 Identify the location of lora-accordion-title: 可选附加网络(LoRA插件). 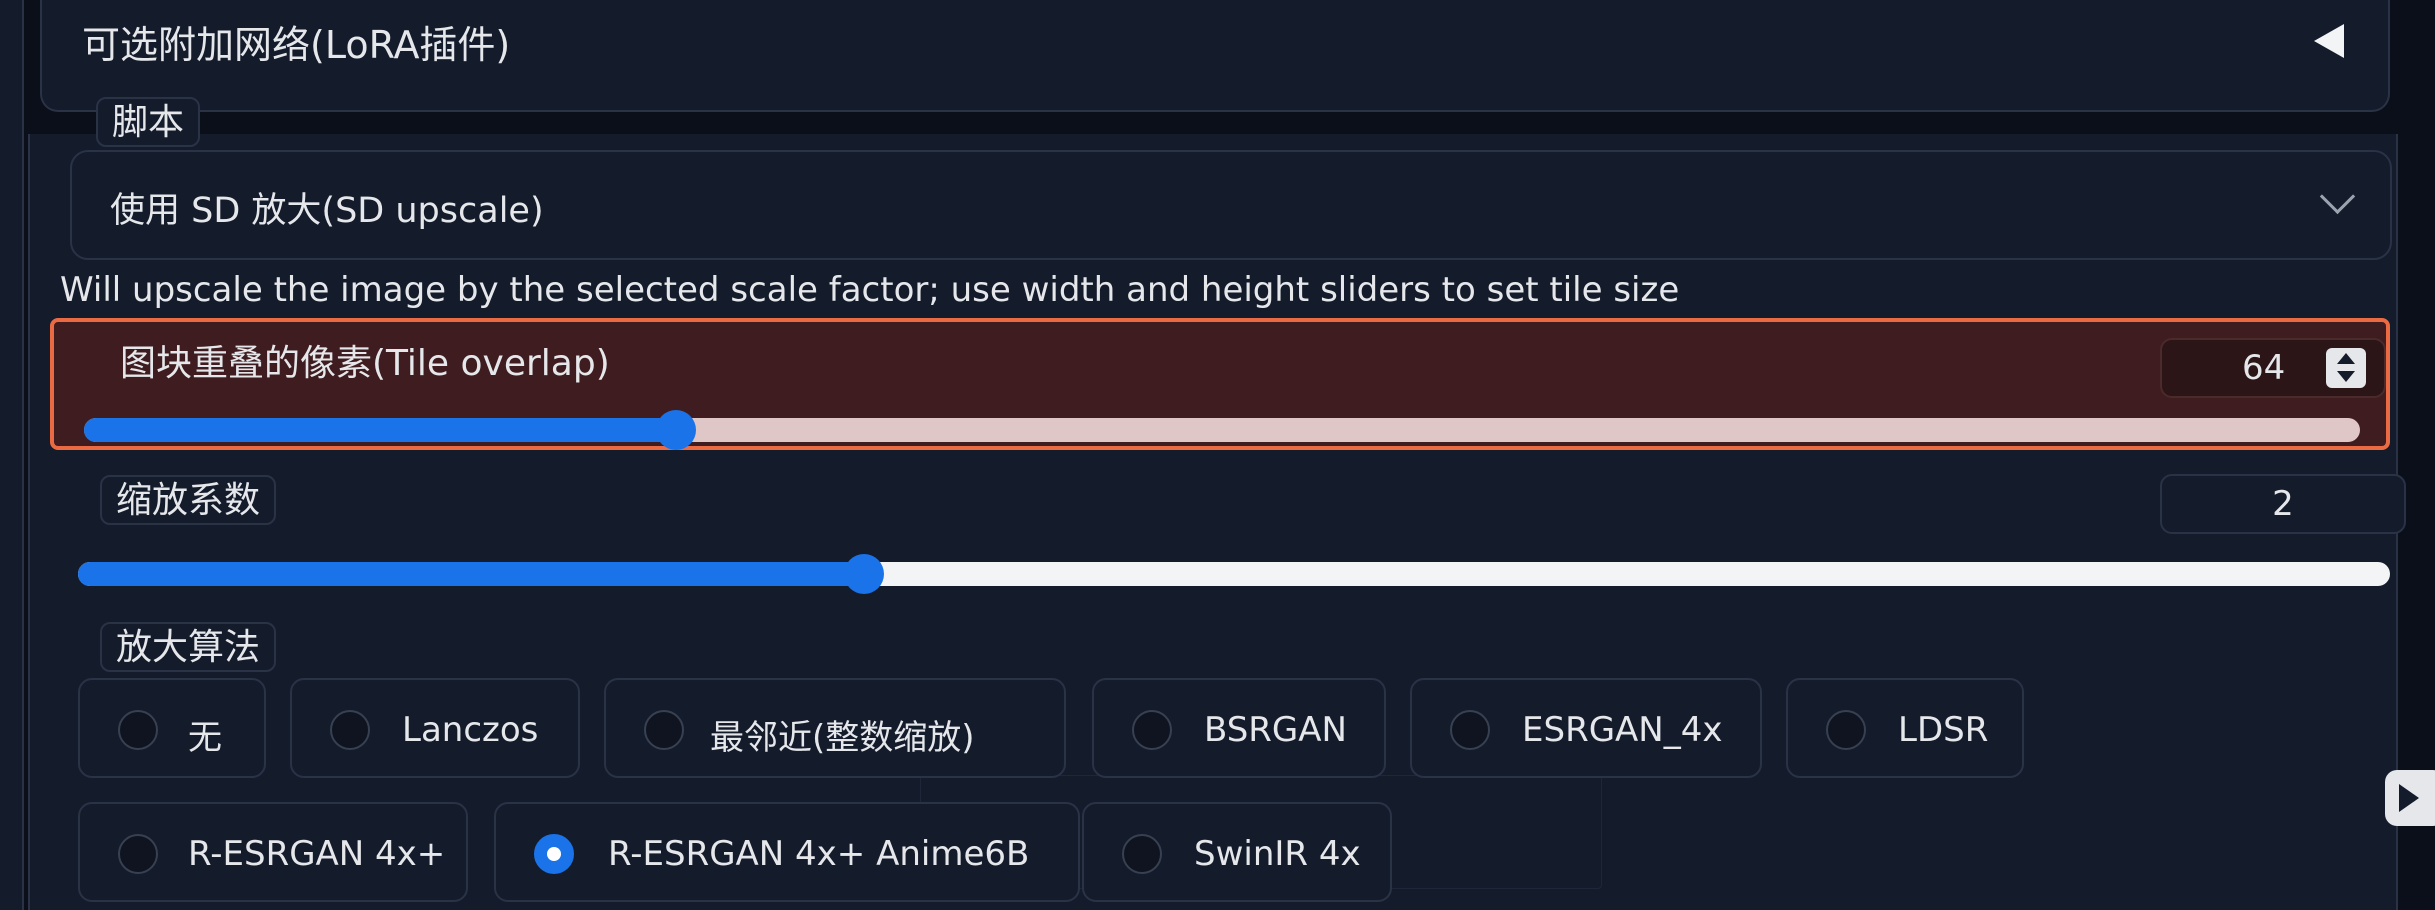
(296, 45).